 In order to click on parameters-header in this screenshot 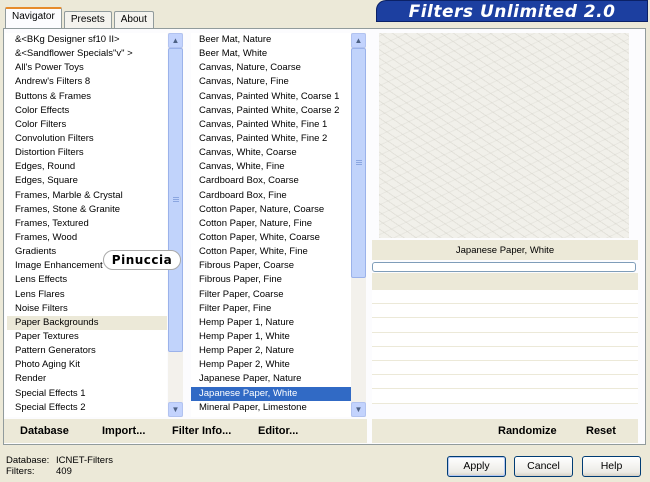, I will do `click(505, 281)`.